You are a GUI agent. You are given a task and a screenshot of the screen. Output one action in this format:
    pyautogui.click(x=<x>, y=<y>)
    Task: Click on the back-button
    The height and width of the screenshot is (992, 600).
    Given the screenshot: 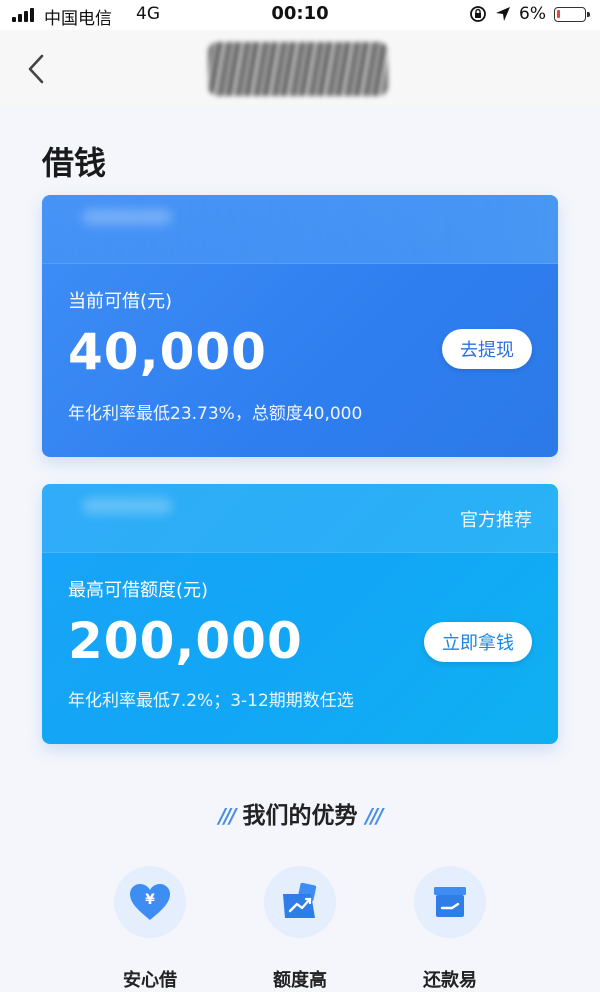 What is the action you would take?
    pyautogui.click(x=37, y=69)
    